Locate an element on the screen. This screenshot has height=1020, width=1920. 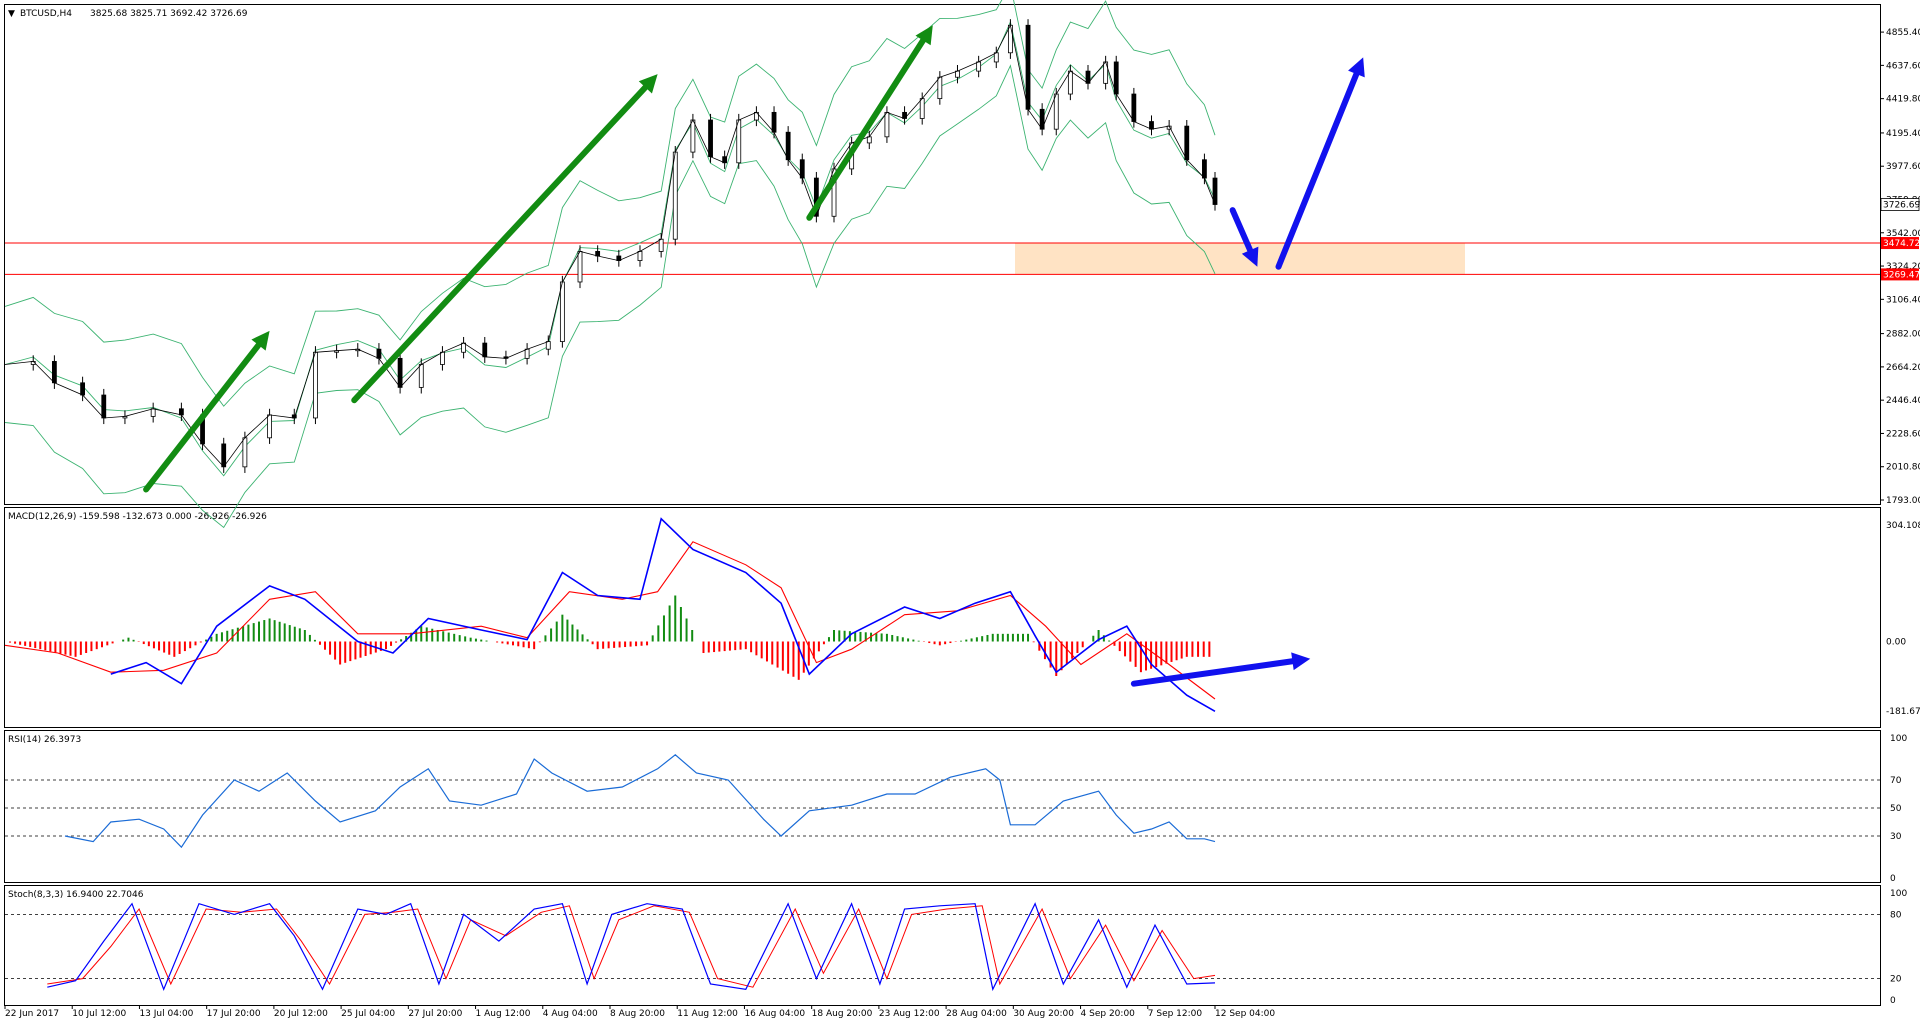
price-tick-label: 2882.00 is located at coordinates (1903, 335).